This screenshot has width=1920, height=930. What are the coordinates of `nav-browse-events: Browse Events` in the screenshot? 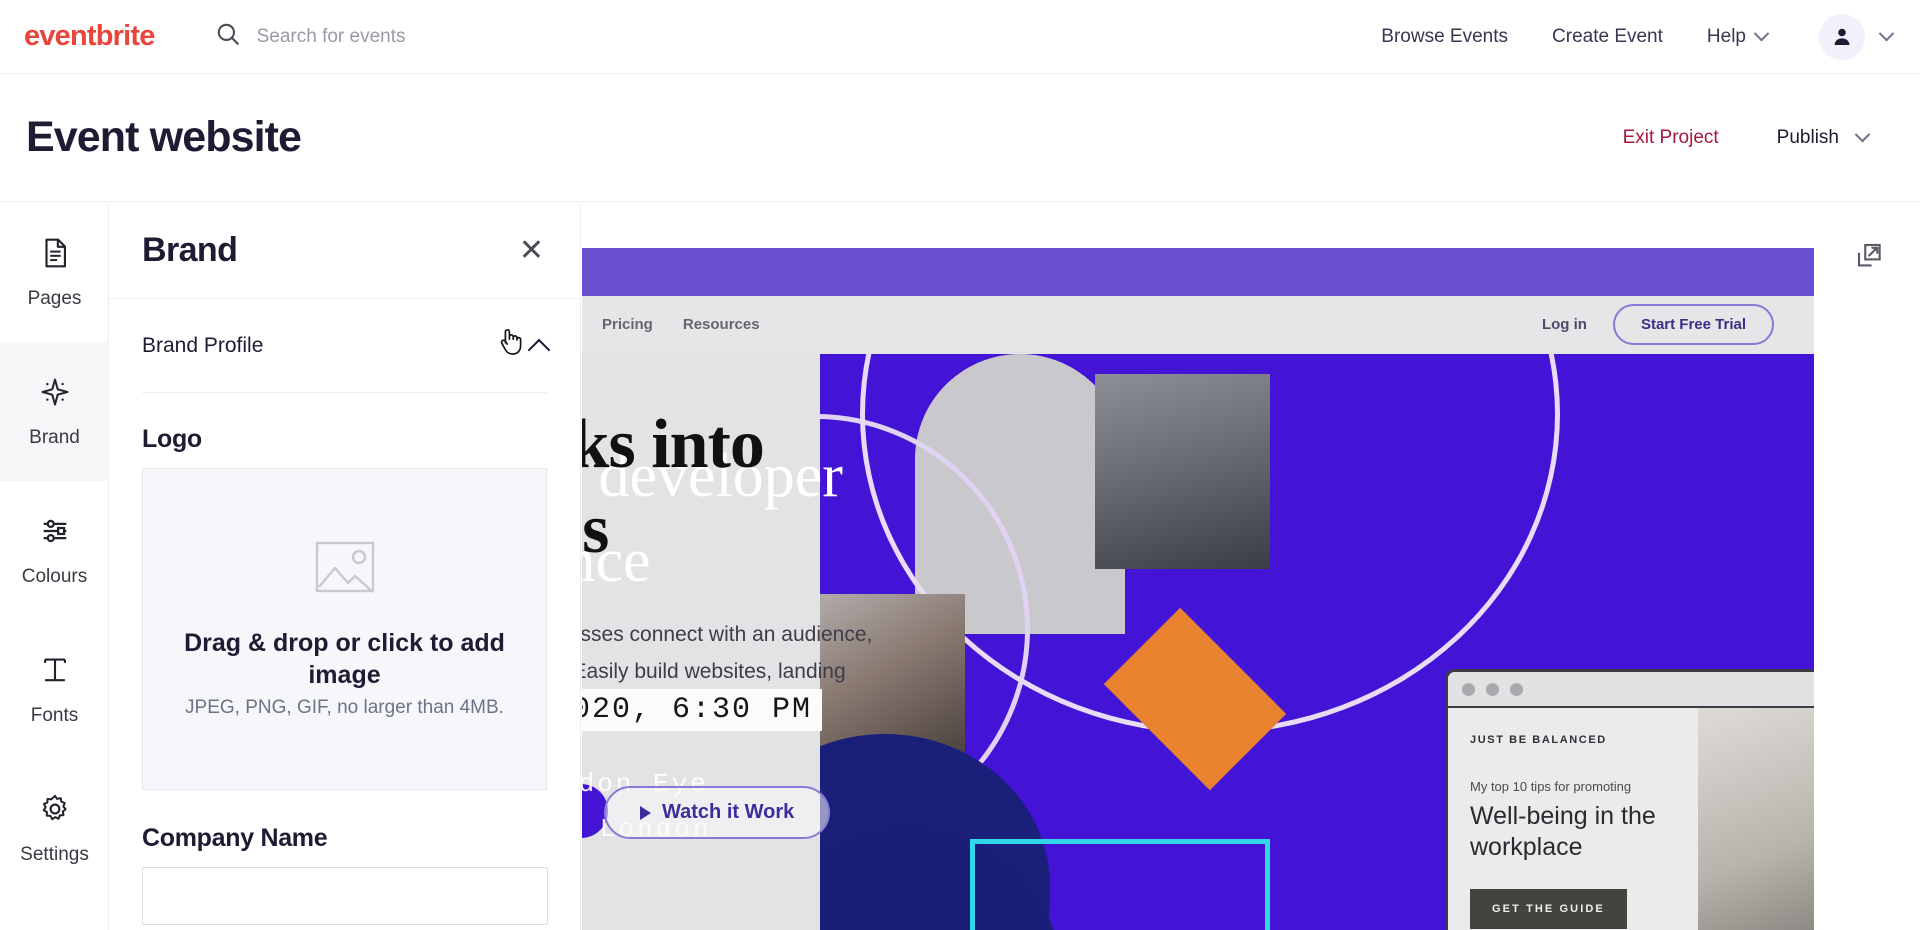 It's located at (1444, 37).